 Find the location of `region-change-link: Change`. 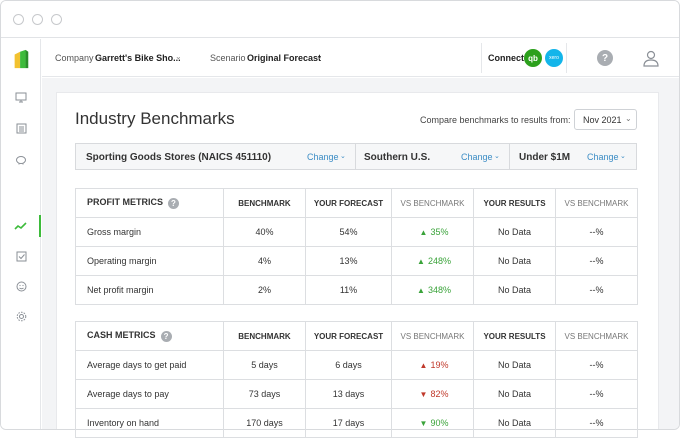

region-change-link: Change is located at coordinates (477, 157).